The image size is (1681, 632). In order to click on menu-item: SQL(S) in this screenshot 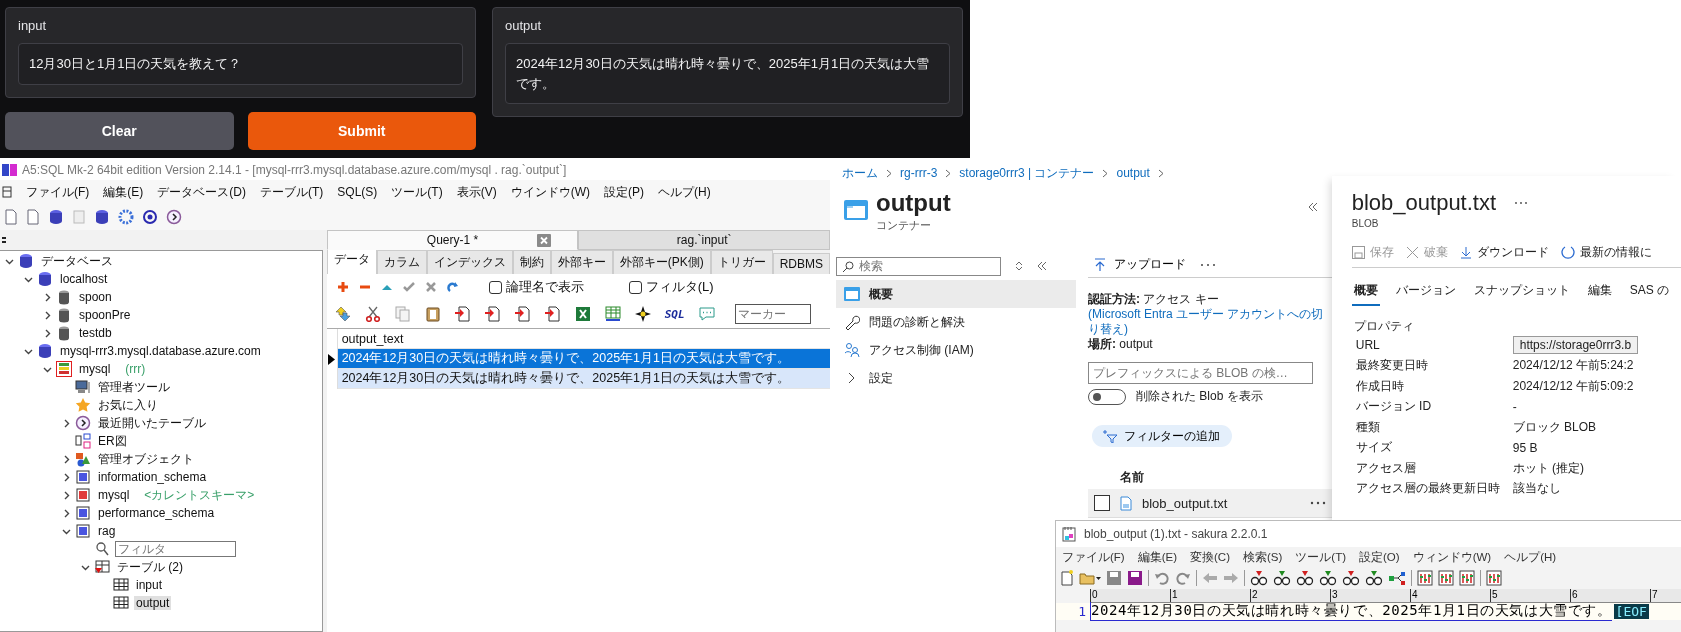, I will do `click(357, 192)`.